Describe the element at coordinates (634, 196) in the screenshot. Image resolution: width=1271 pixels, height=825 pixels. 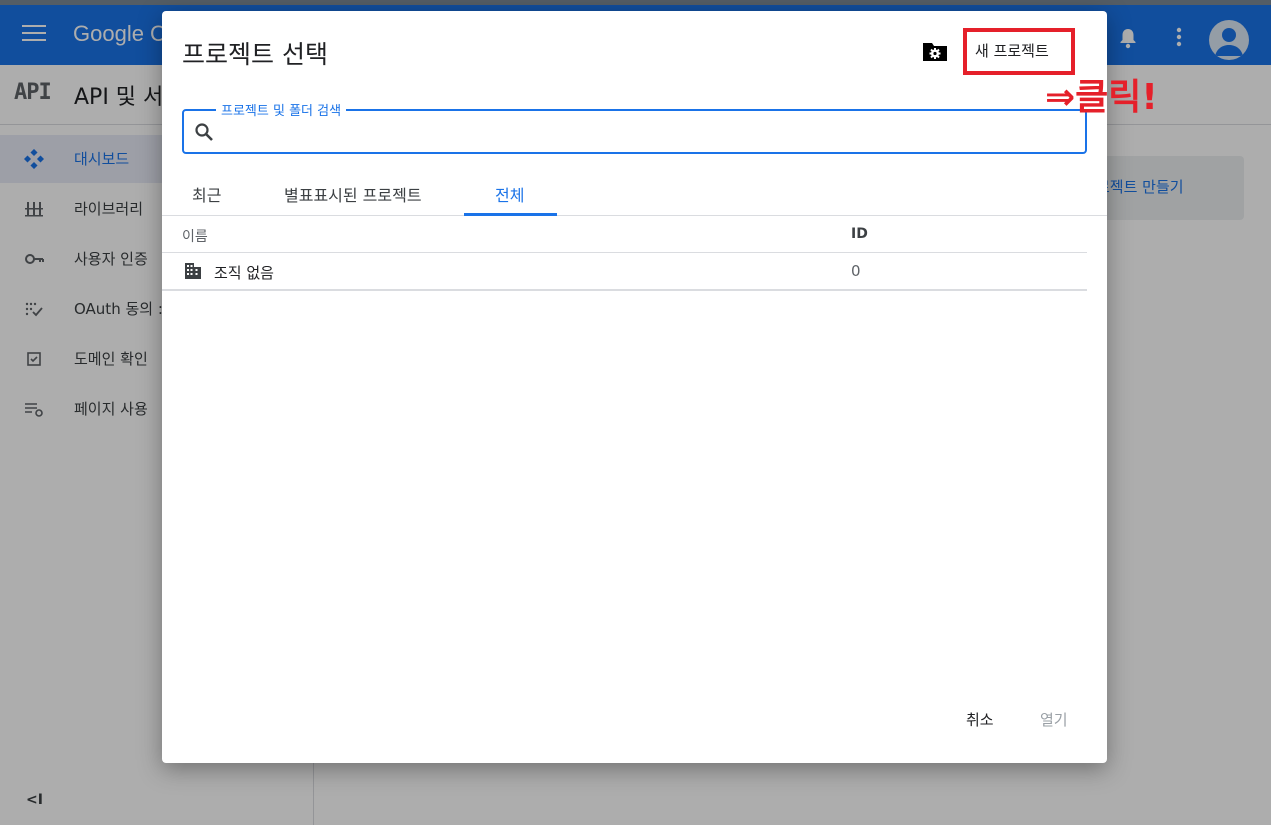
I see `tab-bar: 최근 별표표시된 프로젝트 전체` at that location.